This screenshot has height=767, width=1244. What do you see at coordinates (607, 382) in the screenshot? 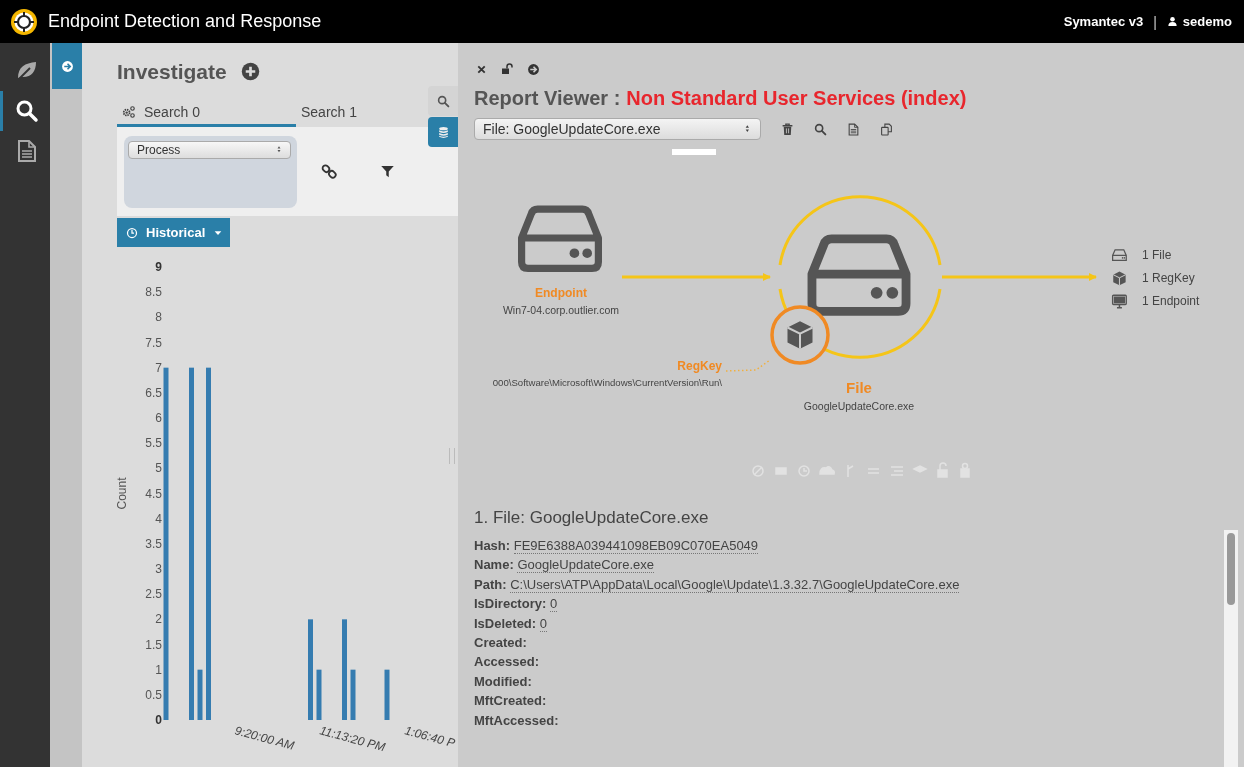
I see `node-value: 000\Software\Microsoft\Windows\CurrentVersion\Run\` at bounding box center [607, 382].